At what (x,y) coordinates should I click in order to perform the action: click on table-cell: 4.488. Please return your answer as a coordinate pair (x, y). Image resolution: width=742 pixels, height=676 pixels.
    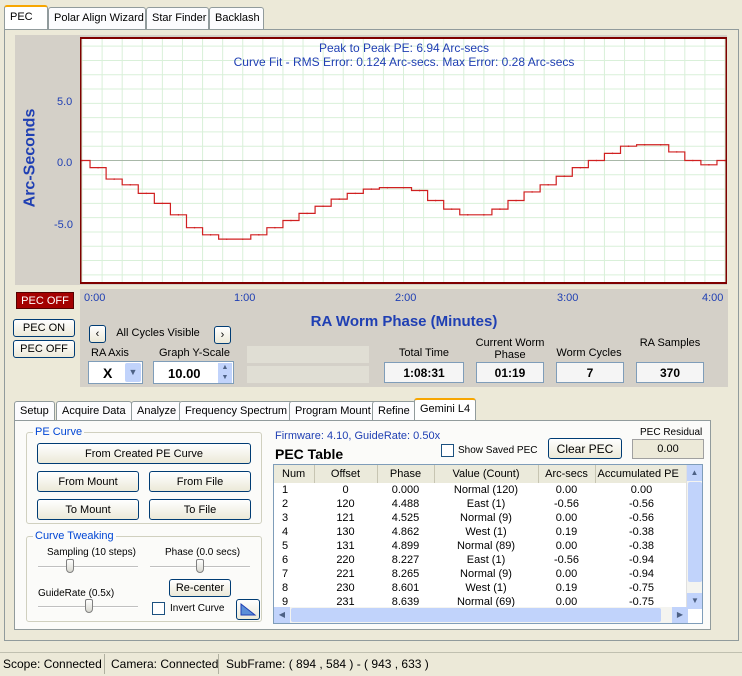
    Looking at the image, I should click on (405, 504).